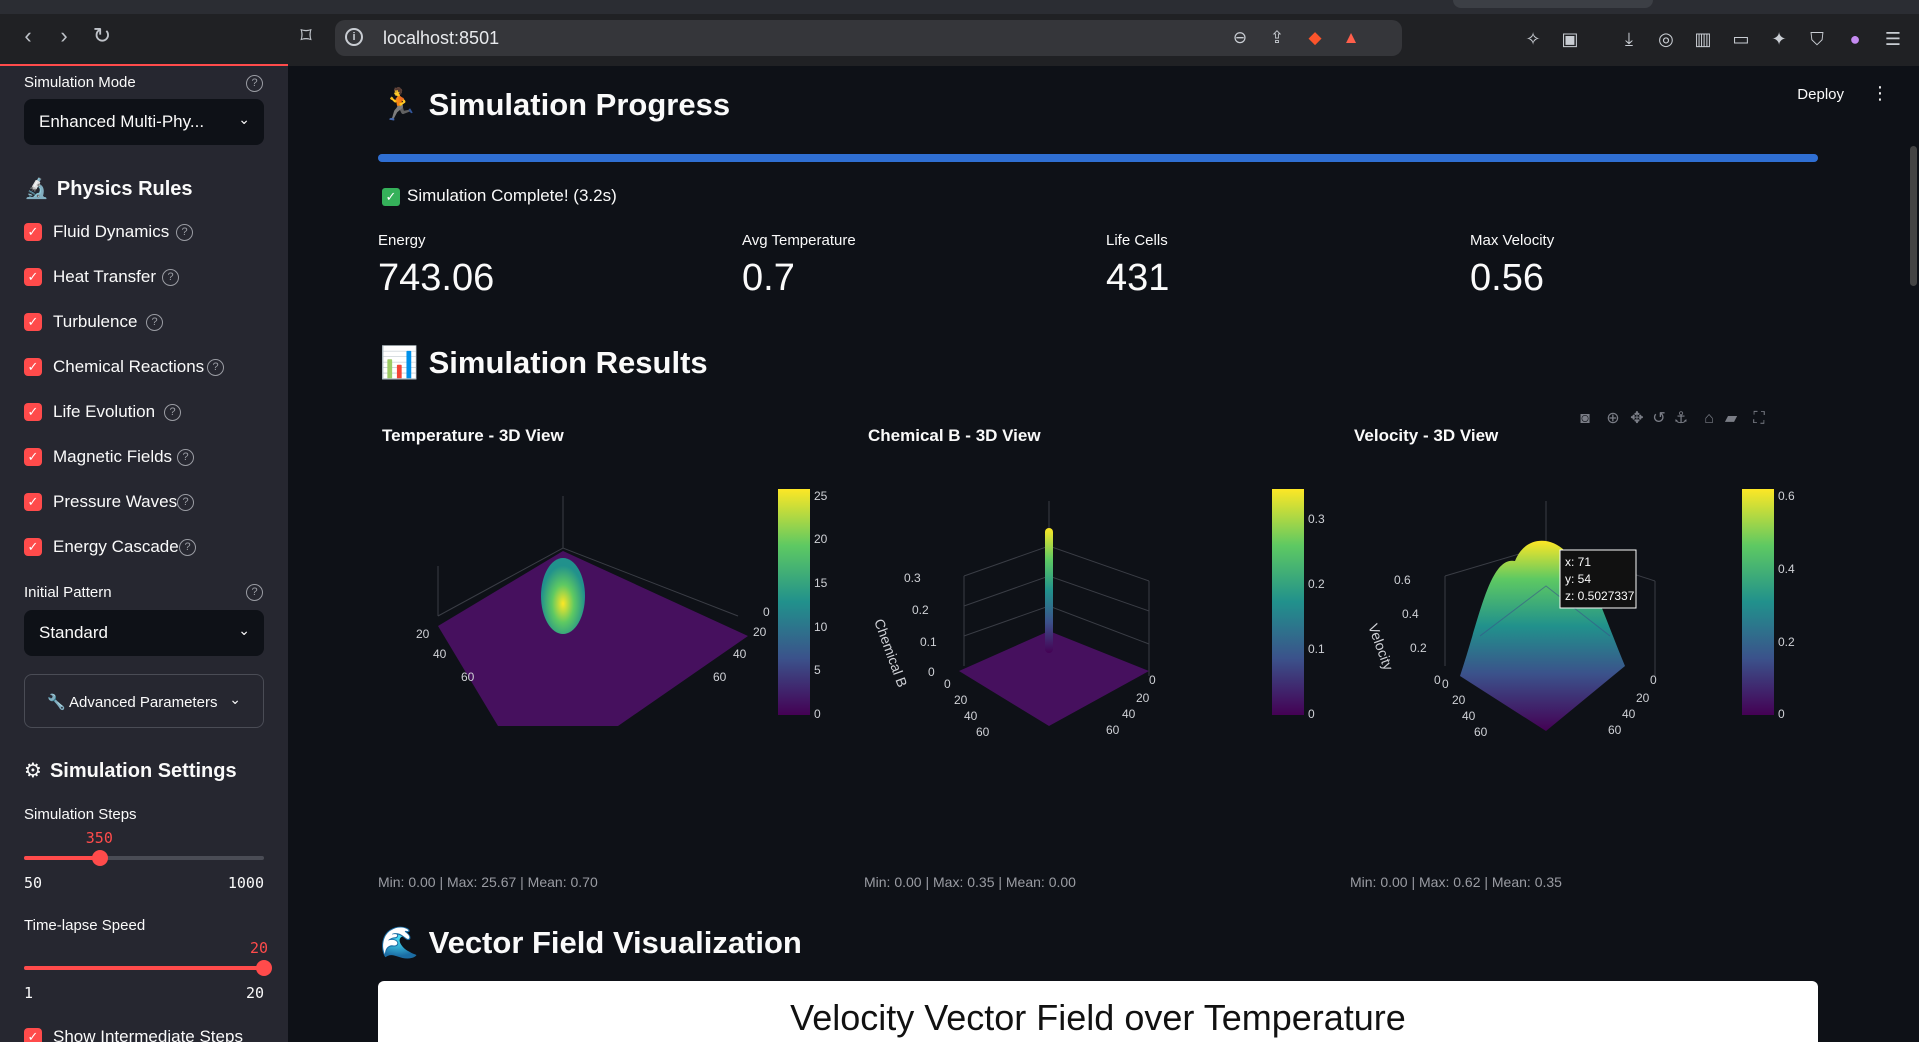  I want to click on temperature-3d-surface: 0 20 40 60 20 40 60 25 20 15 10 5 0, so click(613, 621).